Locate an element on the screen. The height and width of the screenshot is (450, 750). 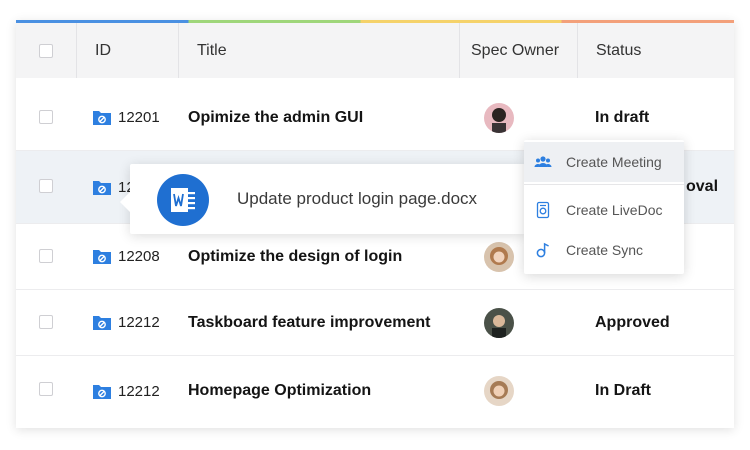
document-filename: Update product login page.docx is located at coordinates (357, 199).